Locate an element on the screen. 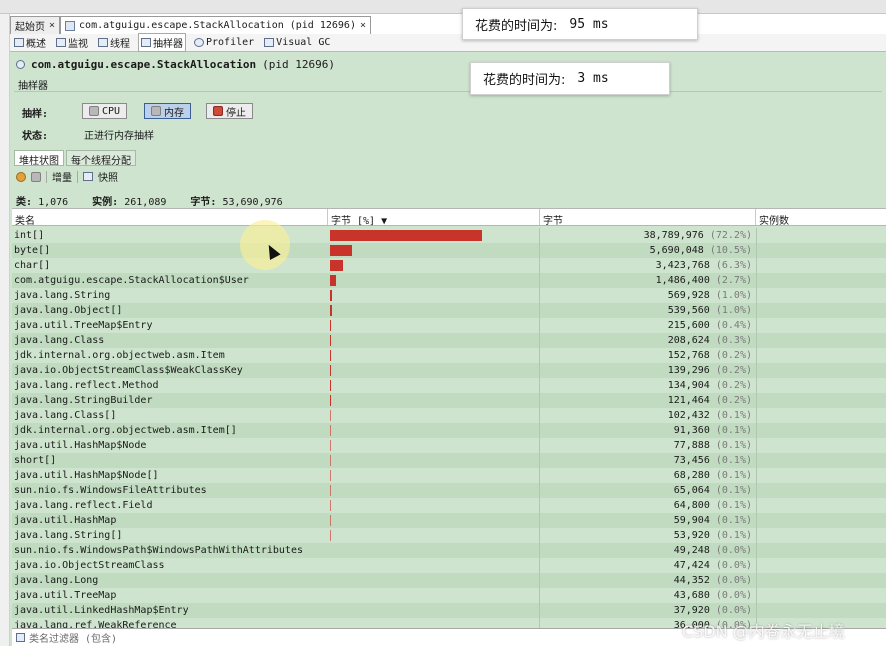 The width and height of the screenshot is (886, 646). bytes-cell: 215,600 (0.4%) is located at coordinates (648, 325).